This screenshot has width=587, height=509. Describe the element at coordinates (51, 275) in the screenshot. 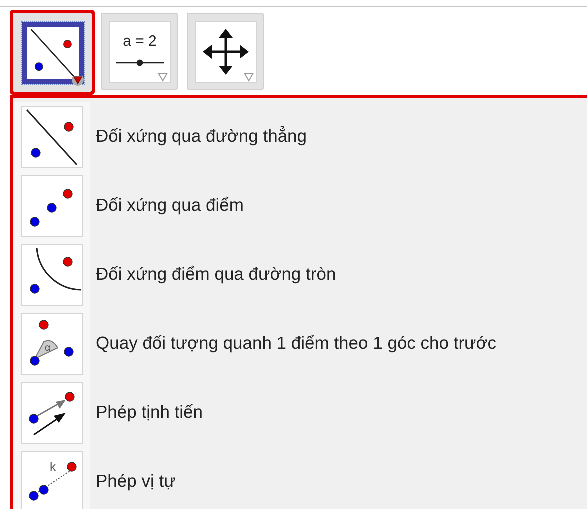

I see `arc-dots-icon` at that location.